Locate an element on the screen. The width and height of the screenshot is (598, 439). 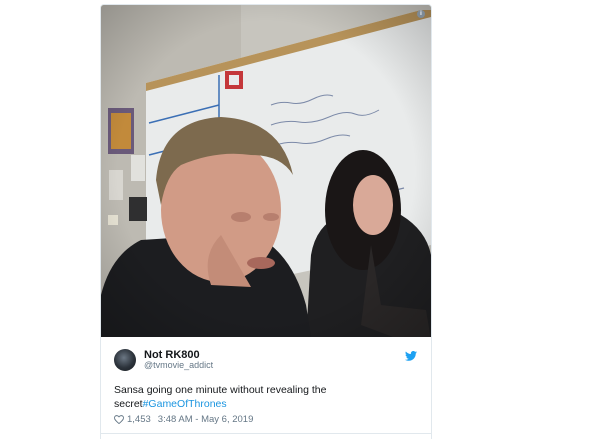
tweet-meta: 1,453 3:48 AM - May 6, 2019 is located at coordinates (183, 419).